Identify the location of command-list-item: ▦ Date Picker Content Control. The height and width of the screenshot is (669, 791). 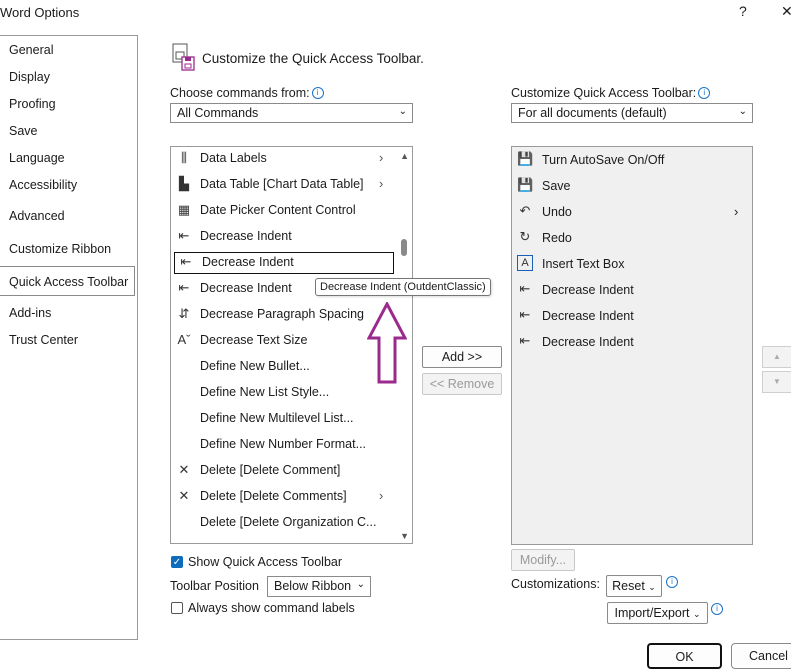
(283, 211).